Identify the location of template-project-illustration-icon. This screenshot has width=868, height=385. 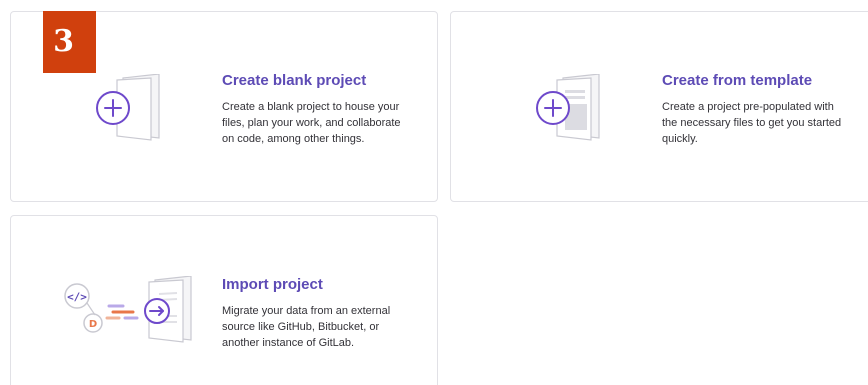
(570, 107).